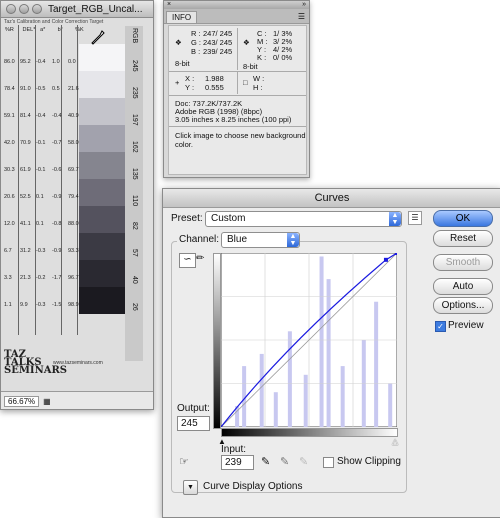  Describe the element at coordinates (77, 400) in the screenshot. I see `document-statusbar: 66.67% ▦` at that location.